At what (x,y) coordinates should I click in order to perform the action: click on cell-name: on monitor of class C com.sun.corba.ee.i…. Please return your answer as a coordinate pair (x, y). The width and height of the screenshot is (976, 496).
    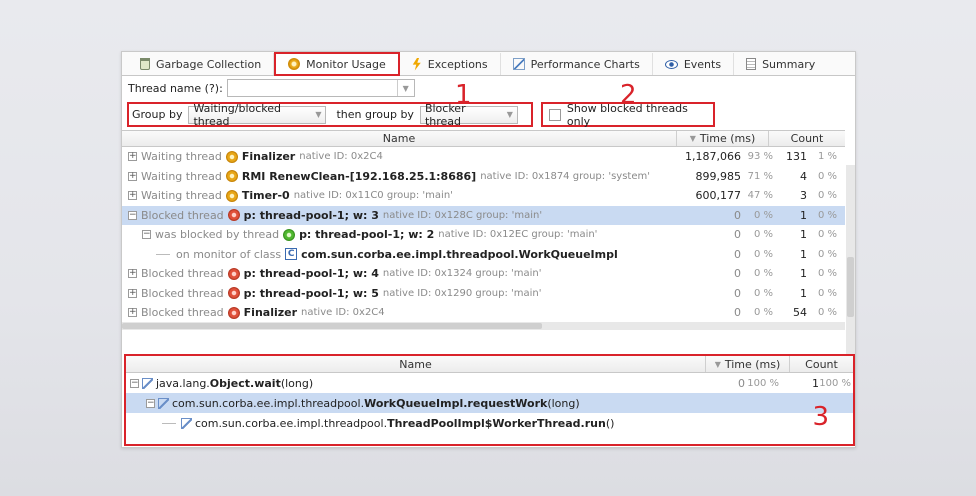
    Looking at the image, I should click on (401, 254).